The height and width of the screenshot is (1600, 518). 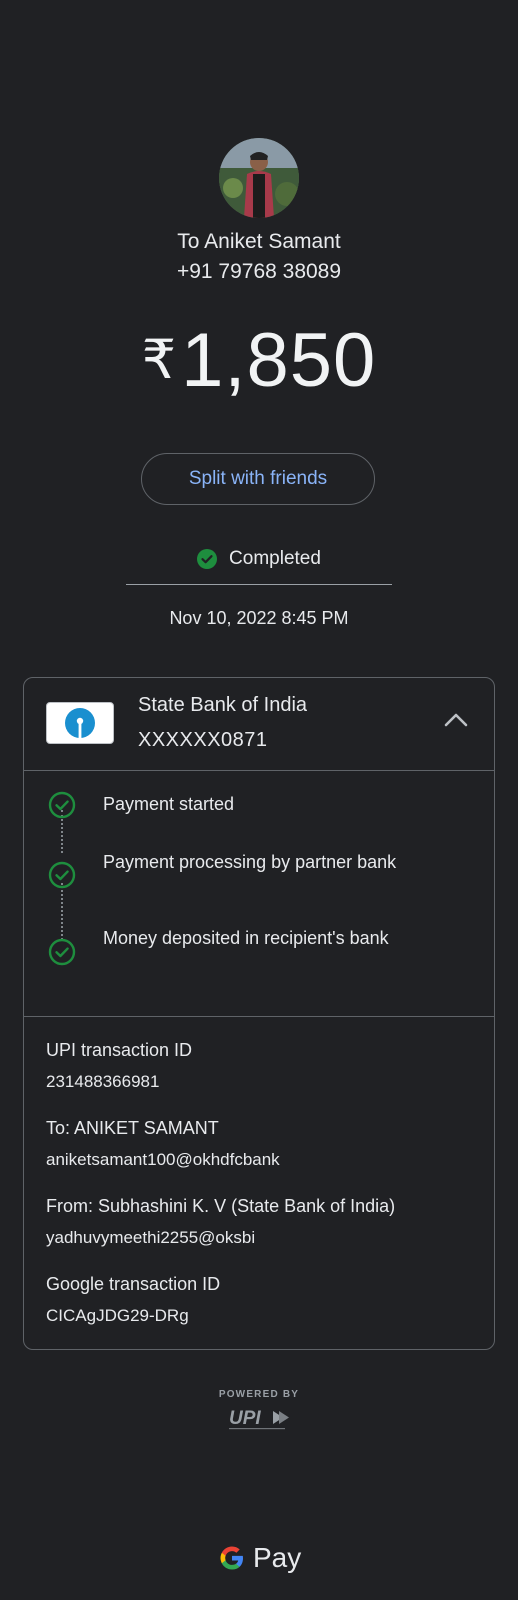 What do you see at coordinates (259, 271) in the screenshot?
I see `recipient-phone: +91 79768 38089` at bounding box center [259, 271].